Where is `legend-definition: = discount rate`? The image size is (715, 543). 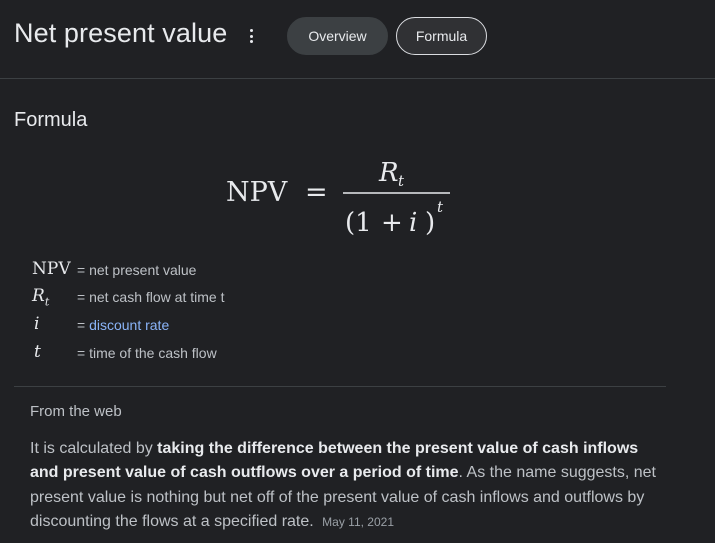
legend-definition: = discount rate is located at coordinates (123, 325).